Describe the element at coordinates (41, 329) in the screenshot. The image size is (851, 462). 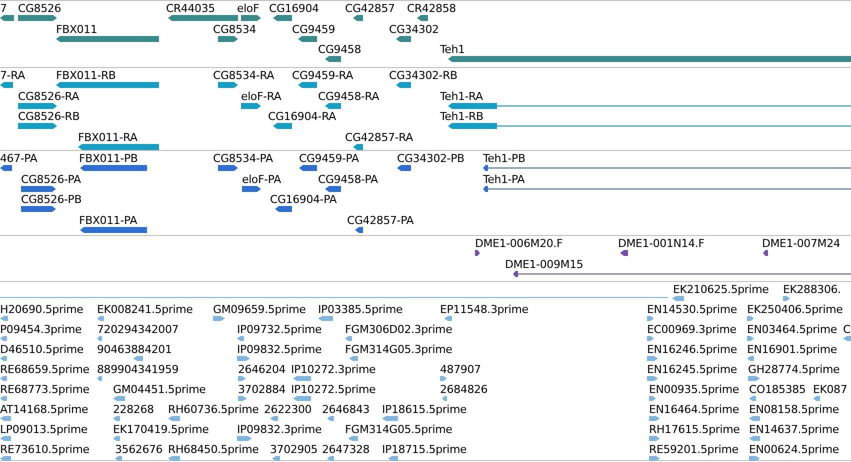
I see `feature-label: P09454.3prime` at that location.